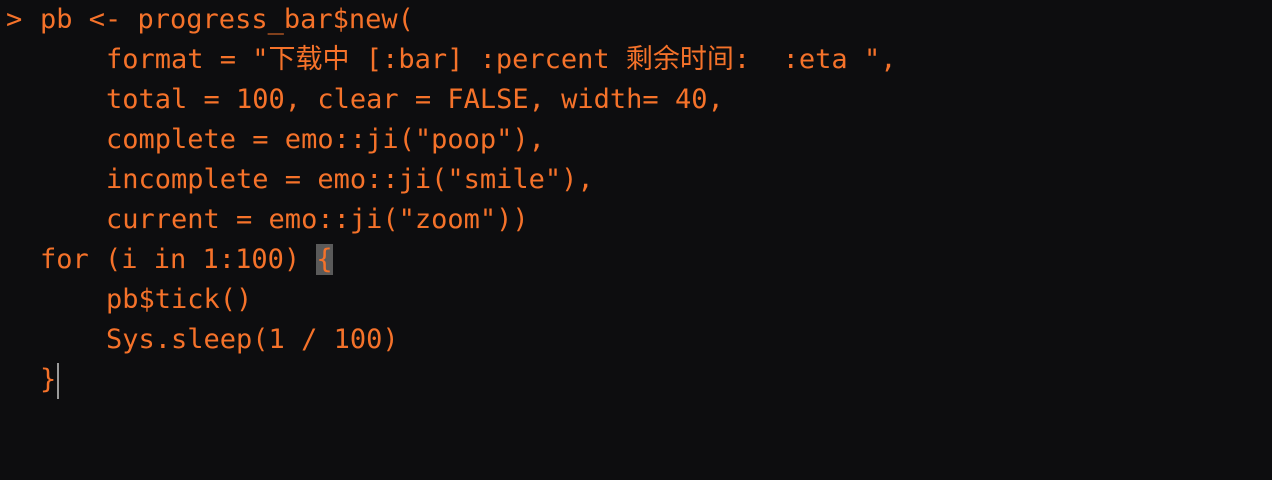  What do you see at coordinates (415, 99) in the screenshot?
I see `code-text: total = 100, clear = FALSE, width= 40,` at bounding box center [415, 99].